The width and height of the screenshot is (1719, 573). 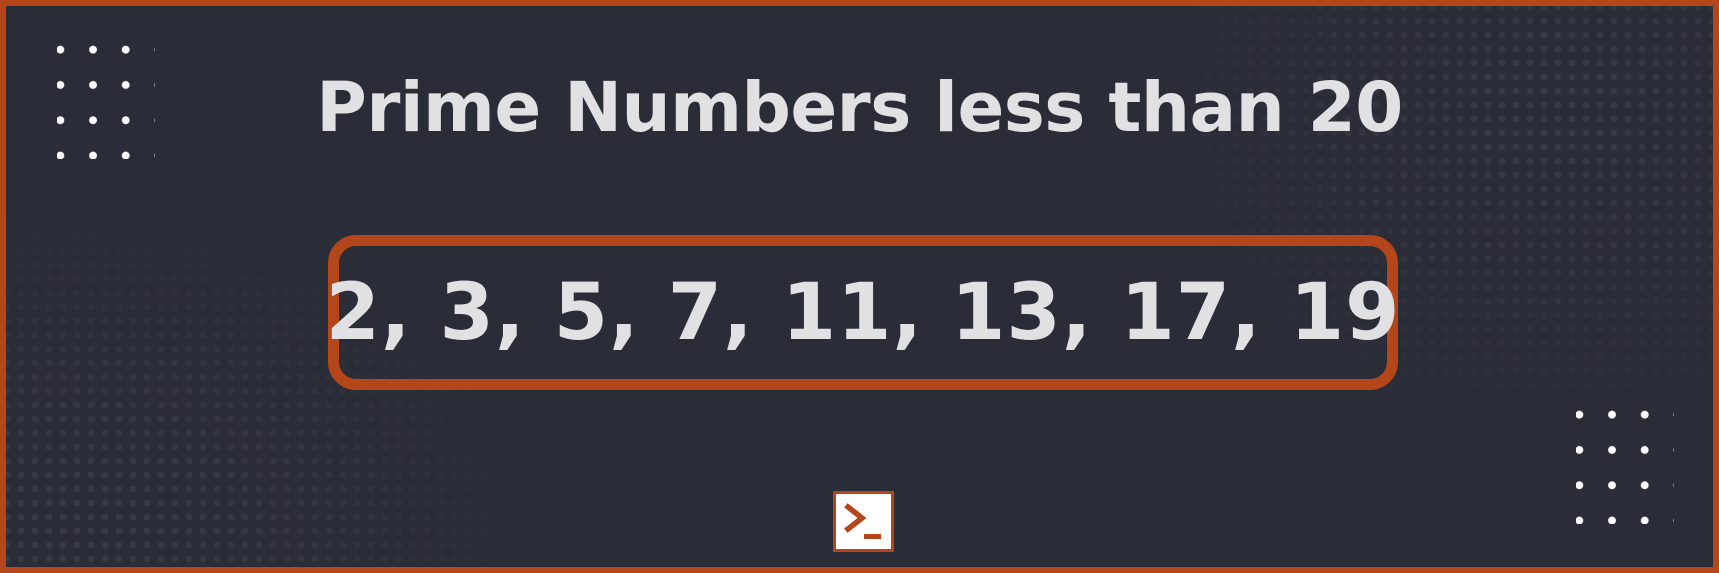 I want to click on primes-list: 2, 3, 5, 7, 11, 13, 17, 19, so click(x=863, y=312).